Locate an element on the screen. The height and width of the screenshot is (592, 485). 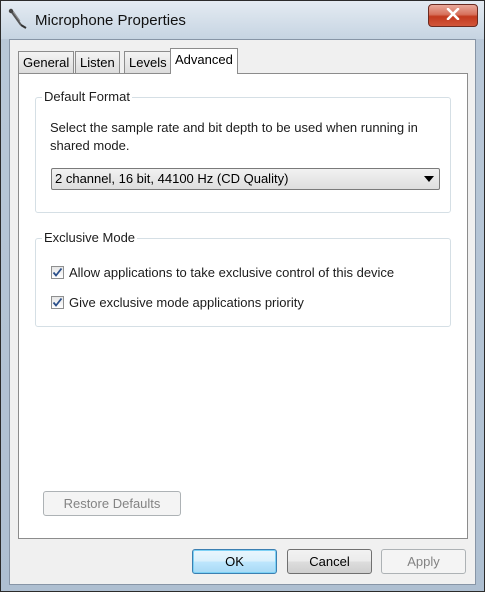
chevron-down-icon is located at coordinates (429, 179).